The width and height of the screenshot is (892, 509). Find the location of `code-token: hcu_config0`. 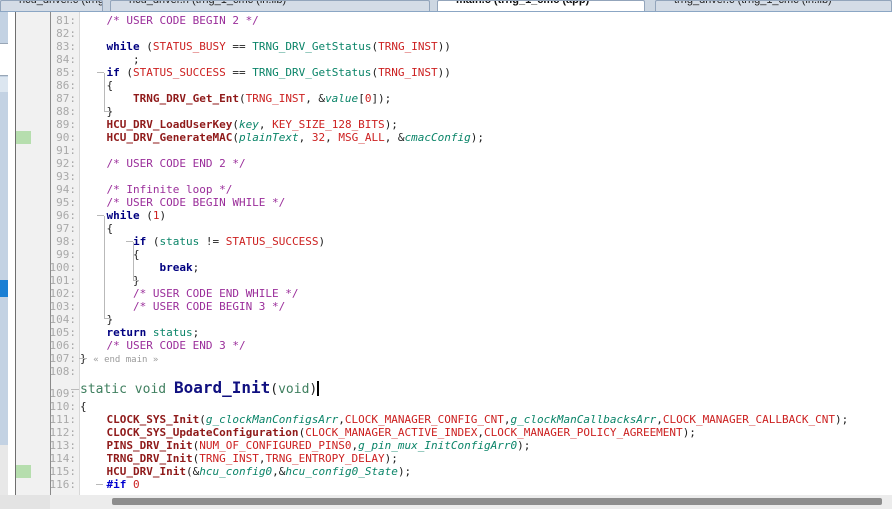

code-token: hcu_config0 is located at coordinates (236, 471).